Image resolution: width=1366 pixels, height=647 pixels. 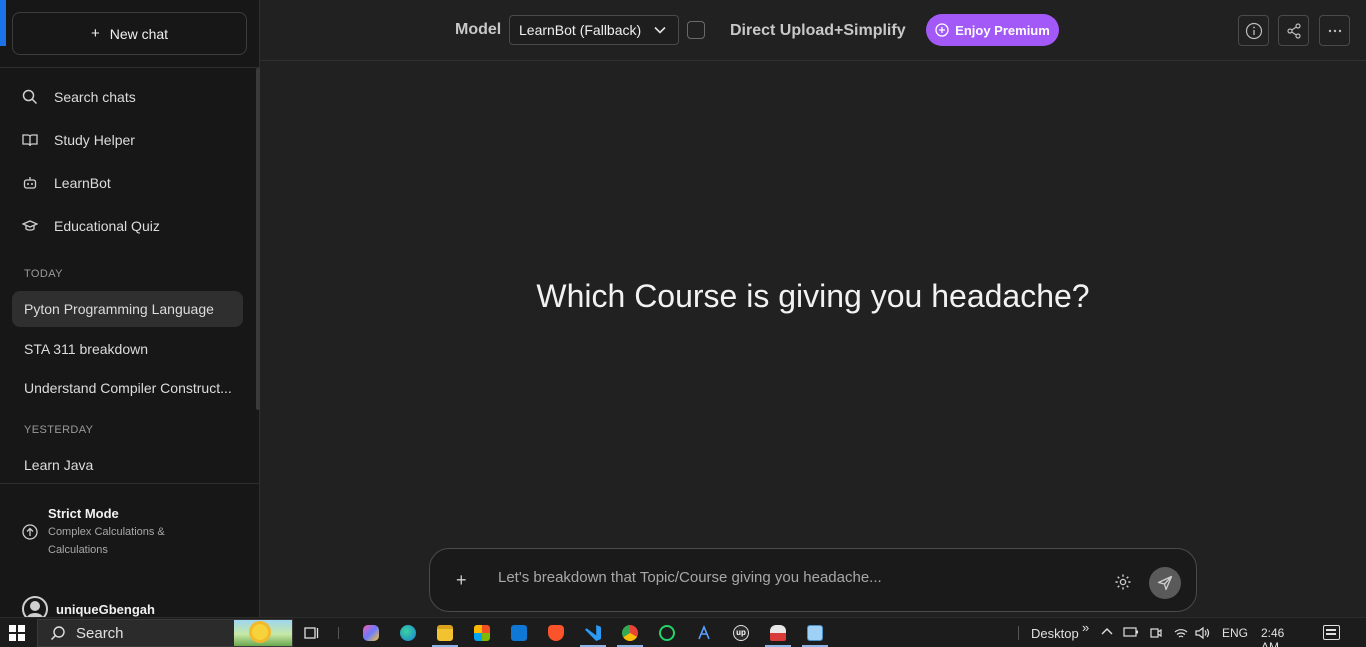 What do you see at coordinates (59, 465) in the screenshot?
I see `chat-item-label: Learn Java` at bounding box center [59, 465].